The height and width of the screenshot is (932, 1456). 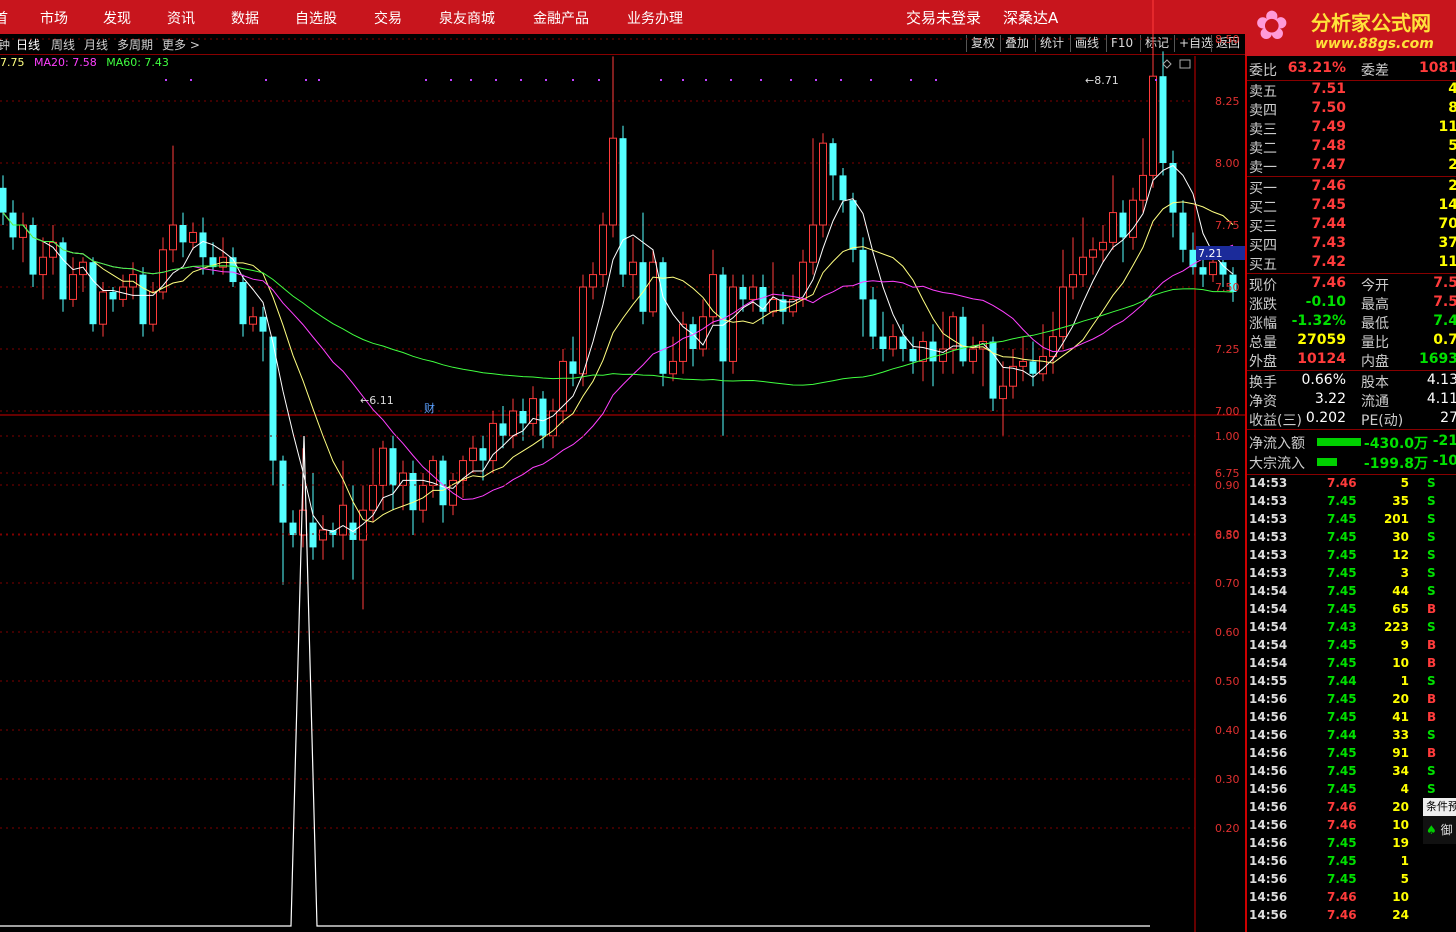 What do you see at coordinates (1400, 753) in the screenshot?
I see `tick-volume: 91` at bounding box center [1400, 753].